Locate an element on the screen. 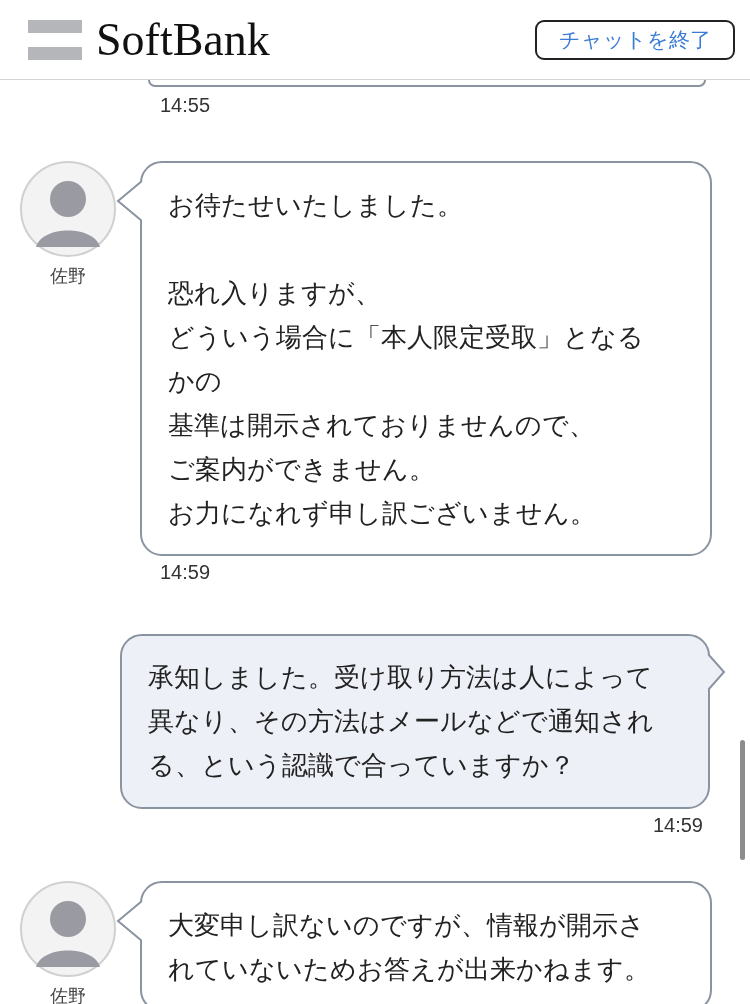  logo-text: SoftBank is located at coordinates (183, 39).